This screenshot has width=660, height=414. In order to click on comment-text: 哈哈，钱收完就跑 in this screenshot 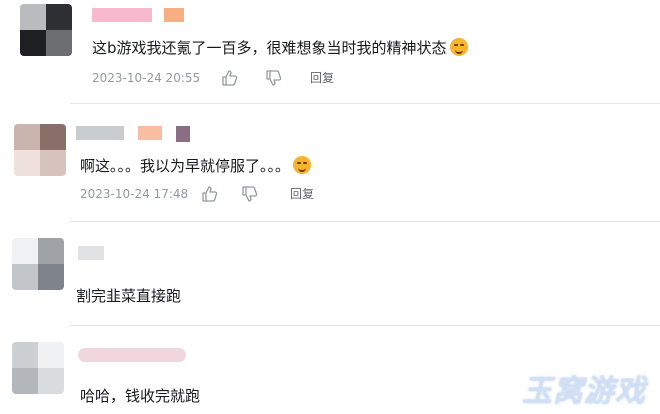, I will do `click(140, 396)`.